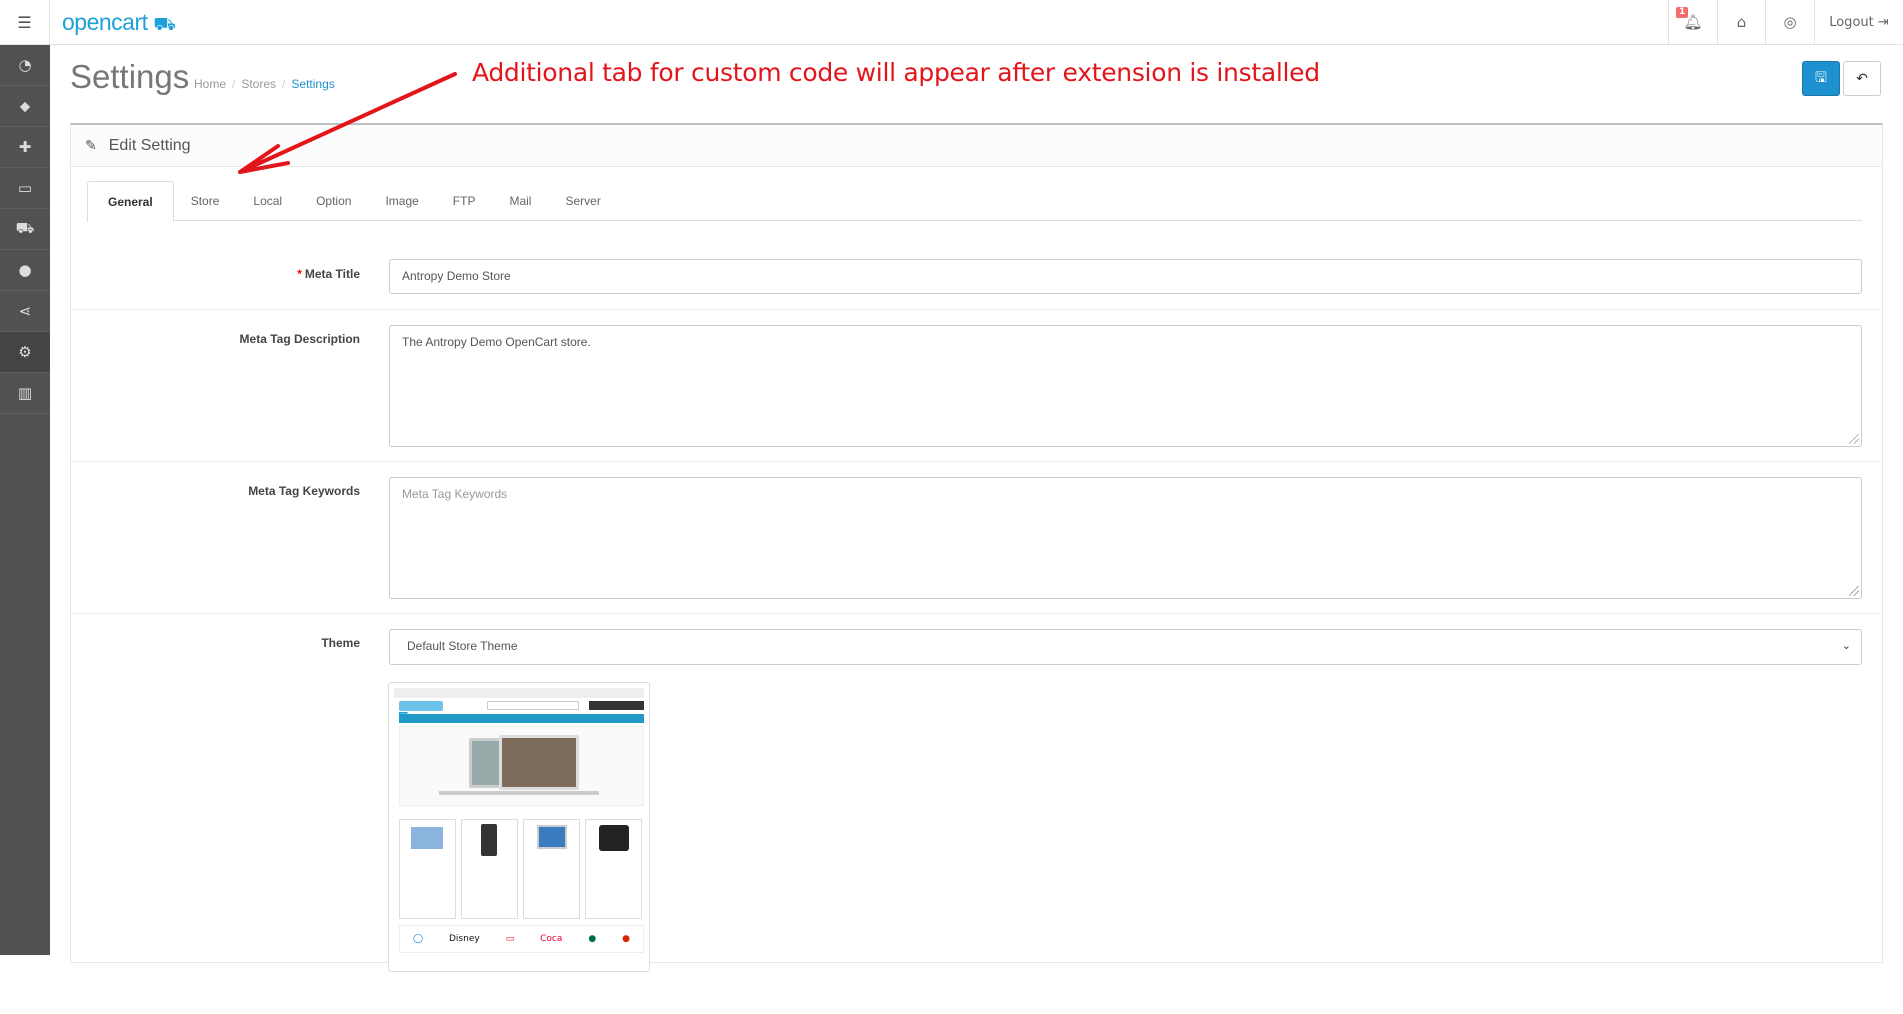 The width and height of the screenshot is (1903, 1014). What do you see at coordinates (130, 76) in the screenshot?
I see `page-title: Settings` at bounding box center [130, 76].